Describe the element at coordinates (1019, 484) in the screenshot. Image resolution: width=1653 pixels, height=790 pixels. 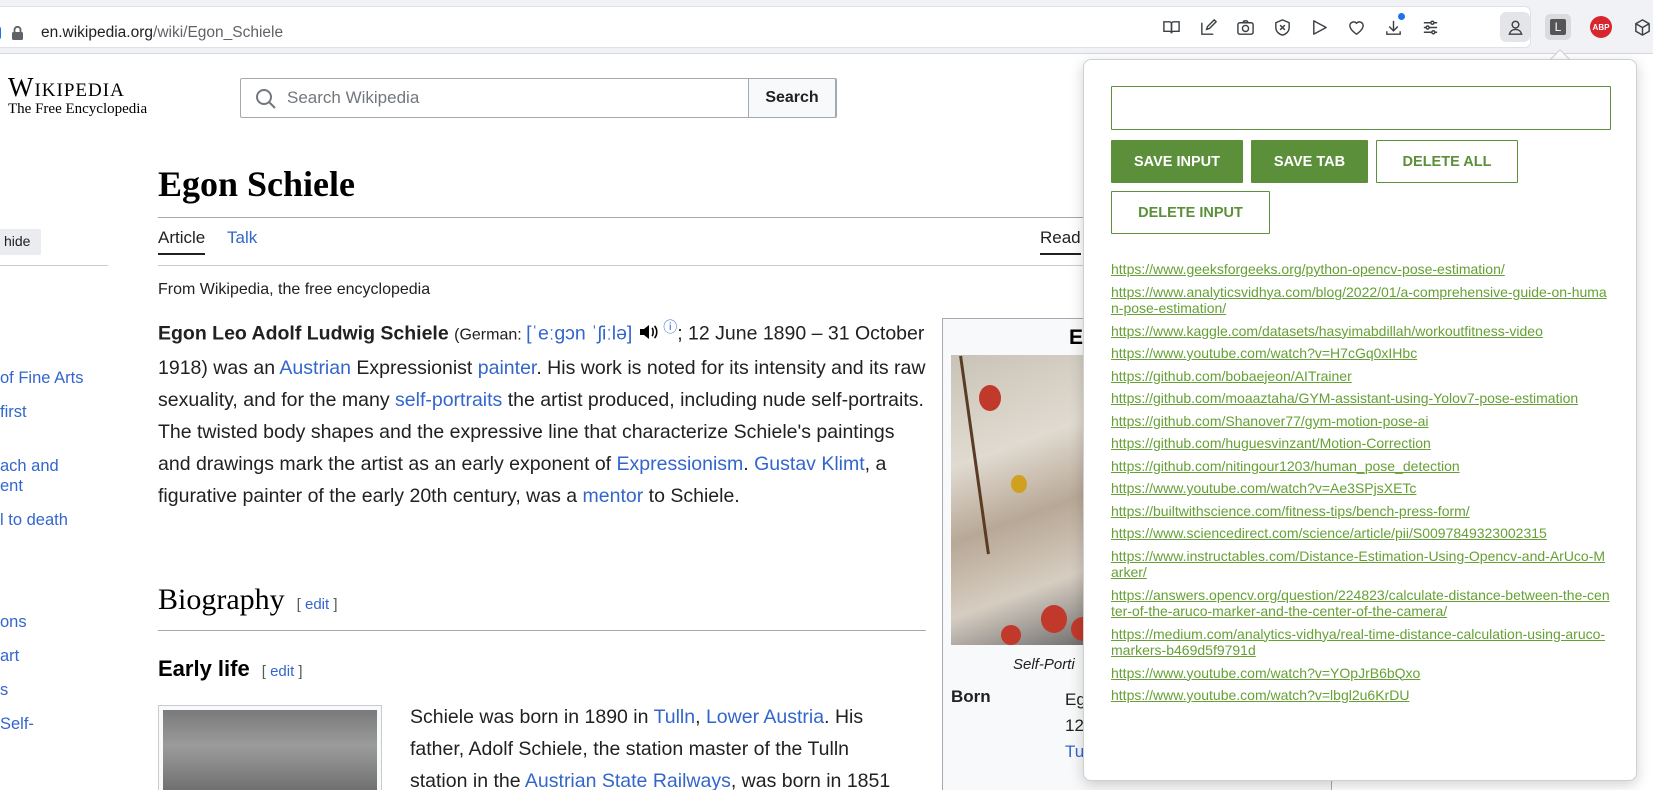
I see `painting-berry` at that location.